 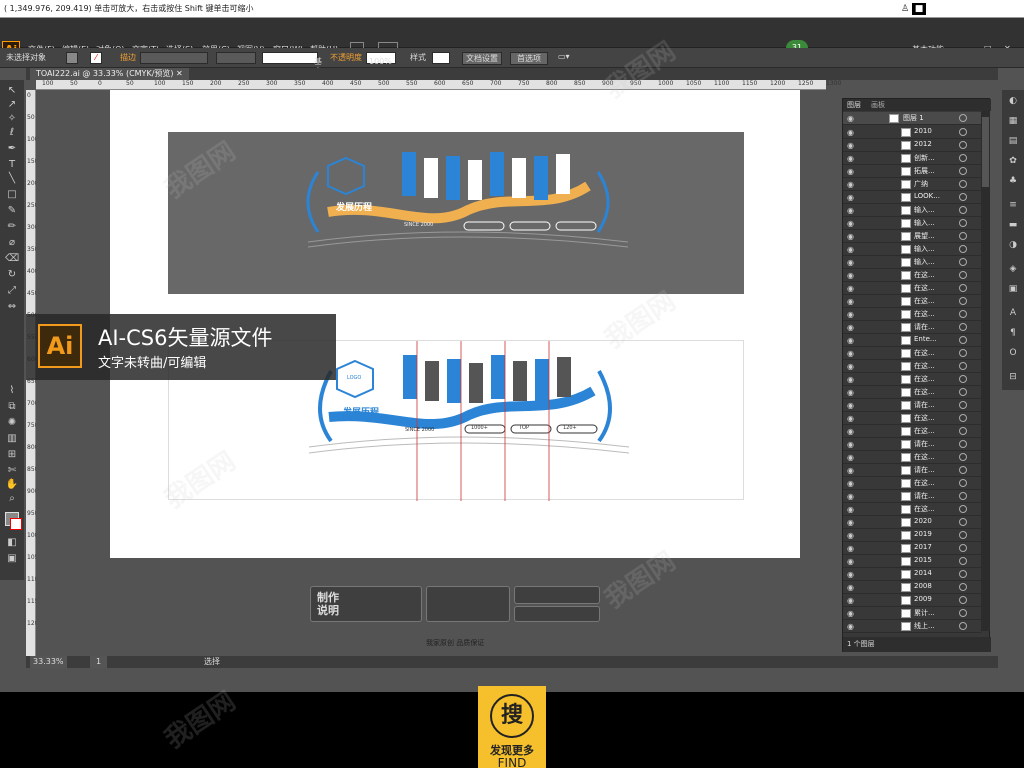 What do you see at coordinates (1013, 314) in the screenshot?
I see `character-panel-icon: A` at bounding box center [1013, 314].